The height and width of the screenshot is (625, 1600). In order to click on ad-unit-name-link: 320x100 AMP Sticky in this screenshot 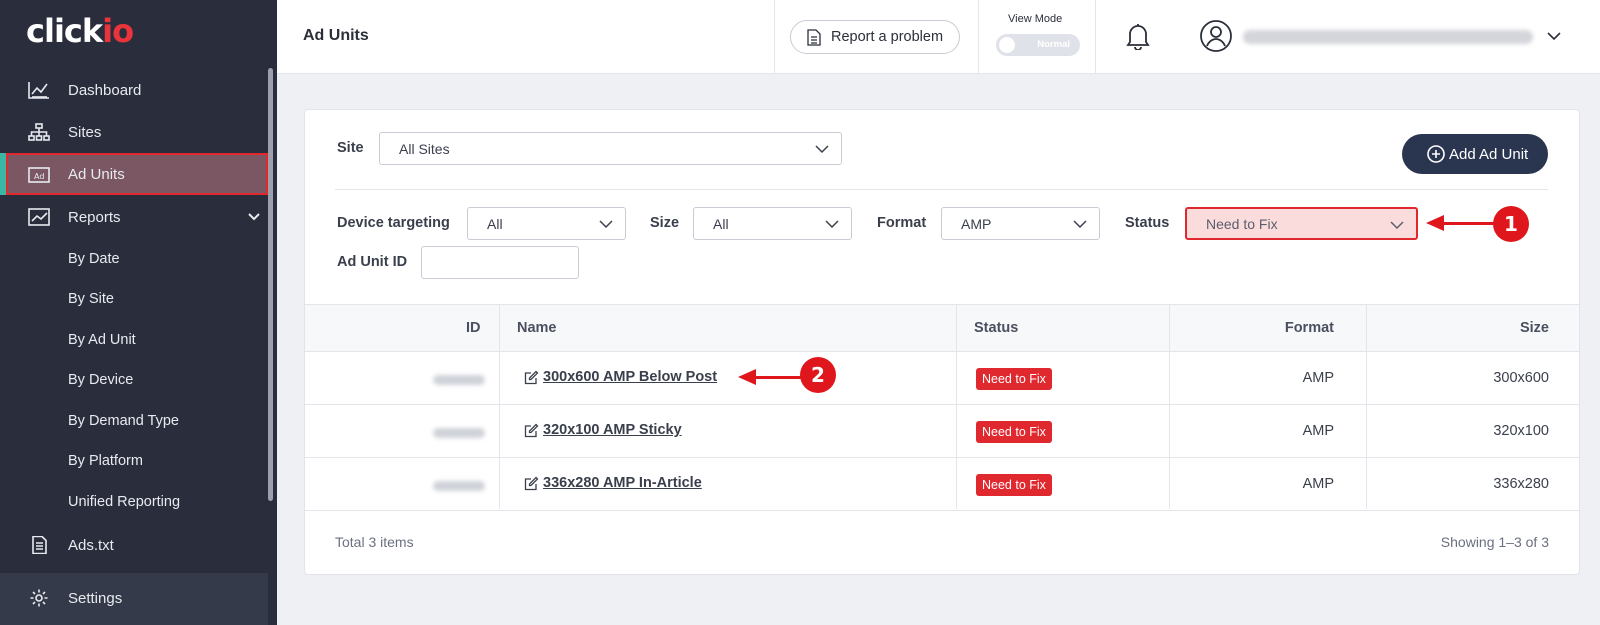, I will do `click(612, 430)`.